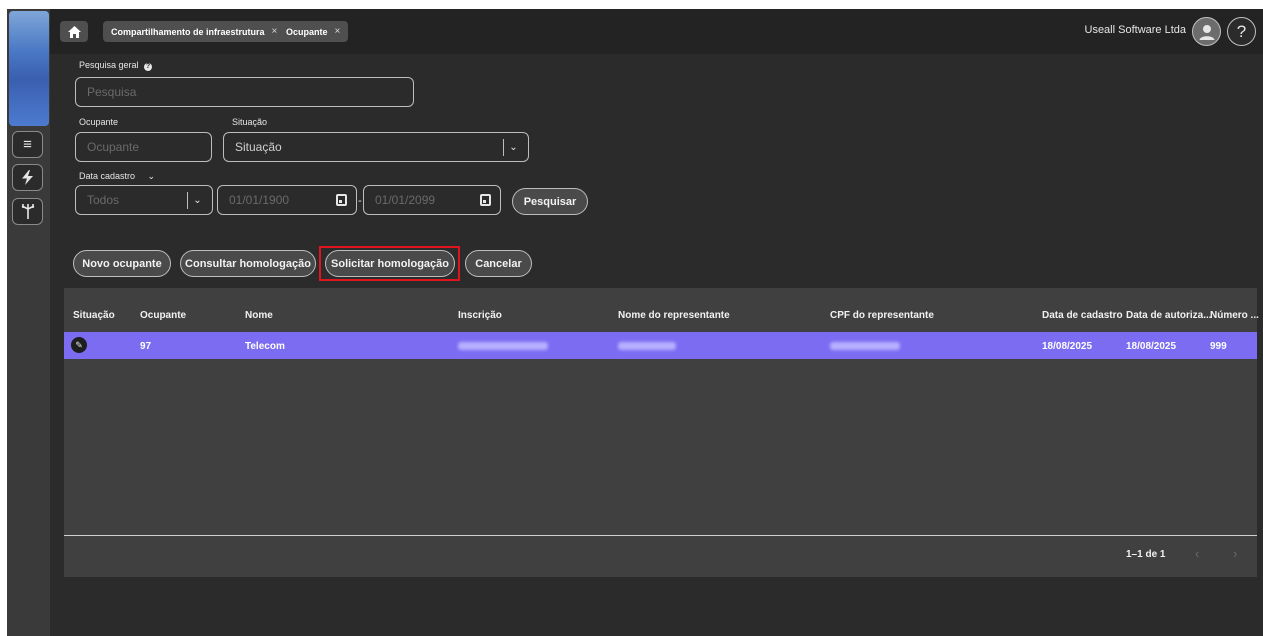 The image size is (1263, 636). I want to click on info-icon: ?, so click(148, 67).